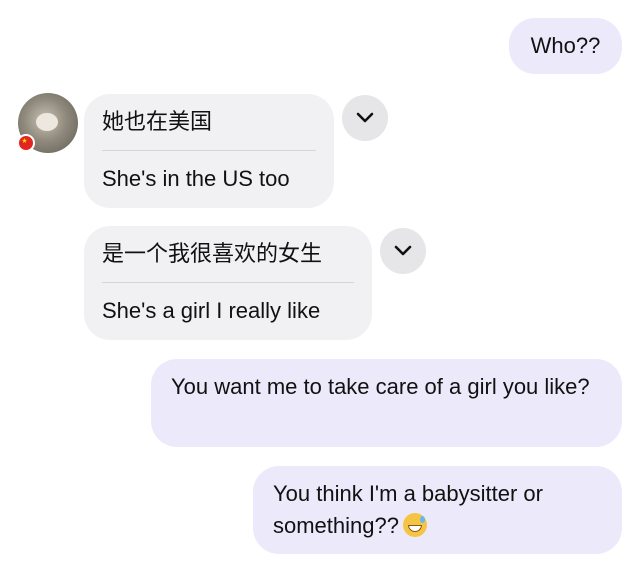  Describe the element at coordinates (47, 122) in the screenshot. I see `avatar-image-detail` at that location.